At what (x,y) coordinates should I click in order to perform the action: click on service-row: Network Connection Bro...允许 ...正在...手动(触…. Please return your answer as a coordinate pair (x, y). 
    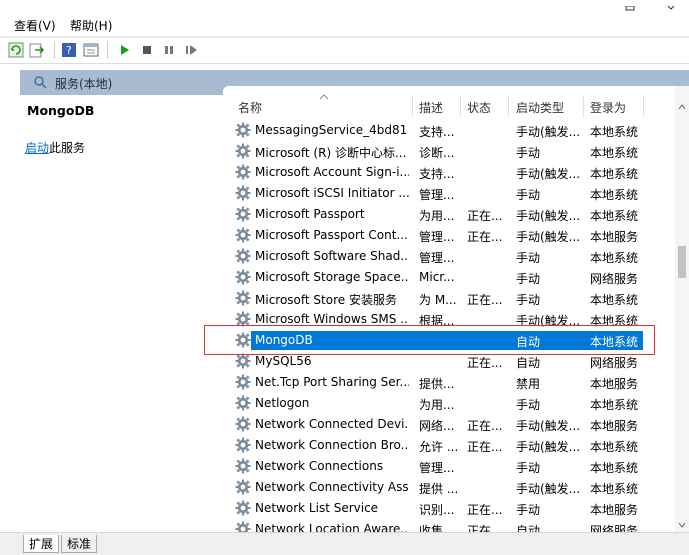
    Looking at the image, I should click on (449, 445).